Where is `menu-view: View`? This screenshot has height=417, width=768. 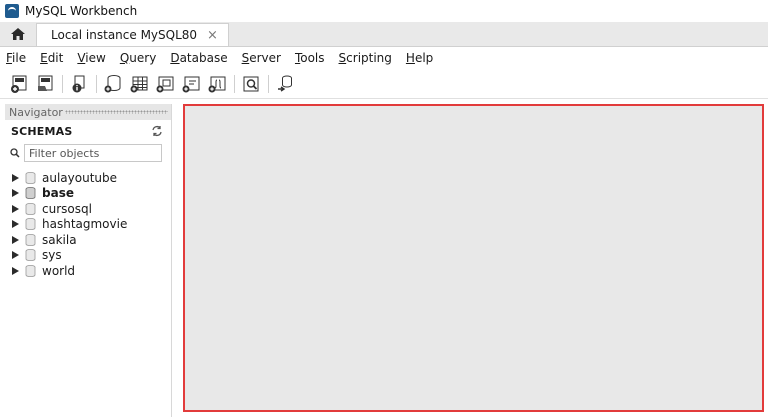
menu-view: View is located at coordinates (91, 58).